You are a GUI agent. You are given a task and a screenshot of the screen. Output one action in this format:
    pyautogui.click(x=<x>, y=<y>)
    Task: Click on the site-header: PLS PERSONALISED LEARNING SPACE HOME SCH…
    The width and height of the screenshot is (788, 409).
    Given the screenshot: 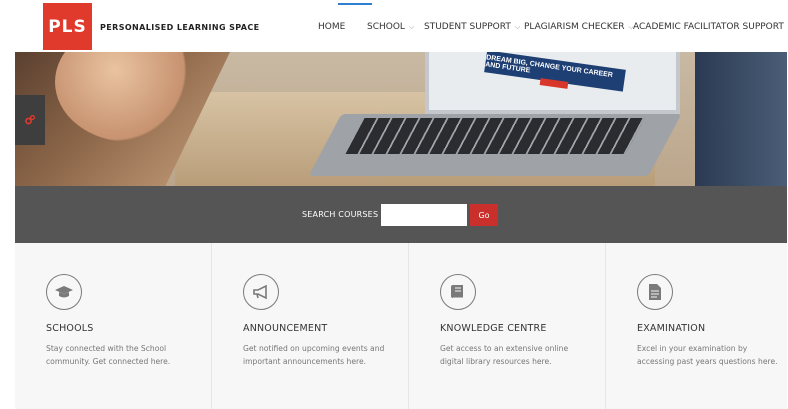 What is the action you would take?
    pyautogui.click(x=394, y=26)
    